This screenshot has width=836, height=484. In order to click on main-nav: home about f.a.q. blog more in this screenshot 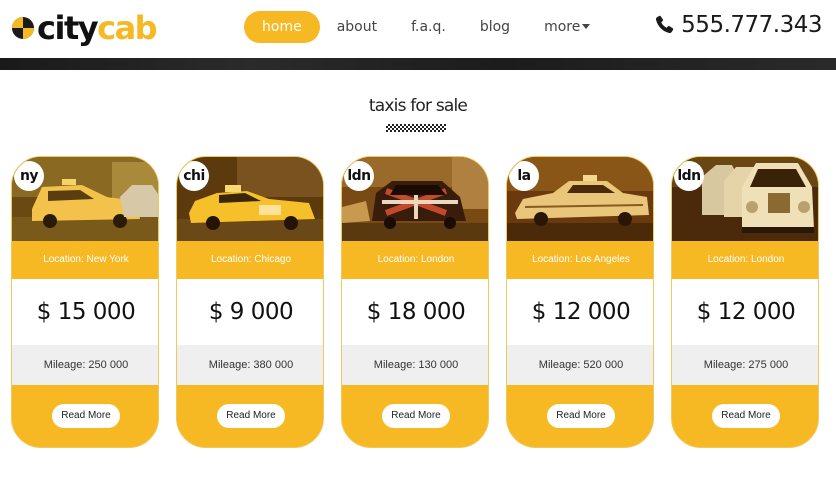, I will do `click(425, 27)`.